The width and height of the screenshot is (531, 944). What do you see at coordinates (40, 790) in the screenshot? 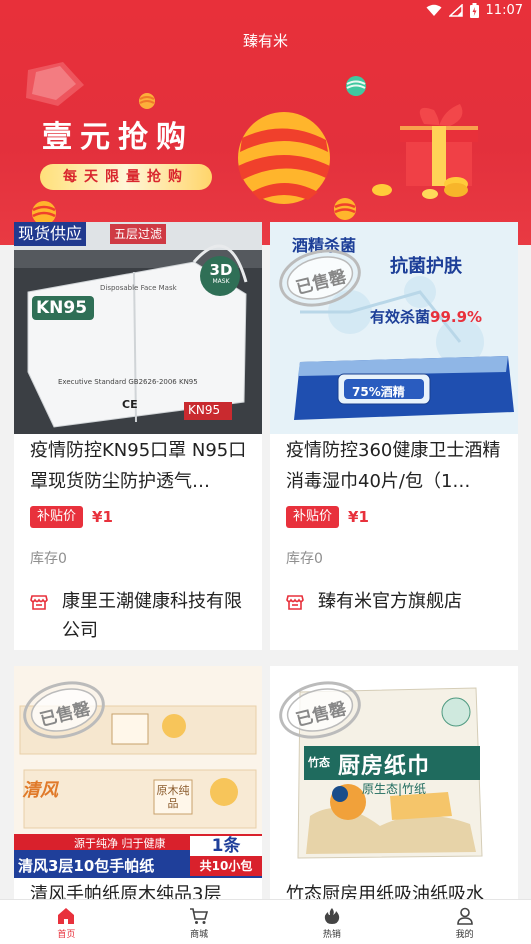
I see `tissue-brand: 清风` at bounding box center [40, 790].